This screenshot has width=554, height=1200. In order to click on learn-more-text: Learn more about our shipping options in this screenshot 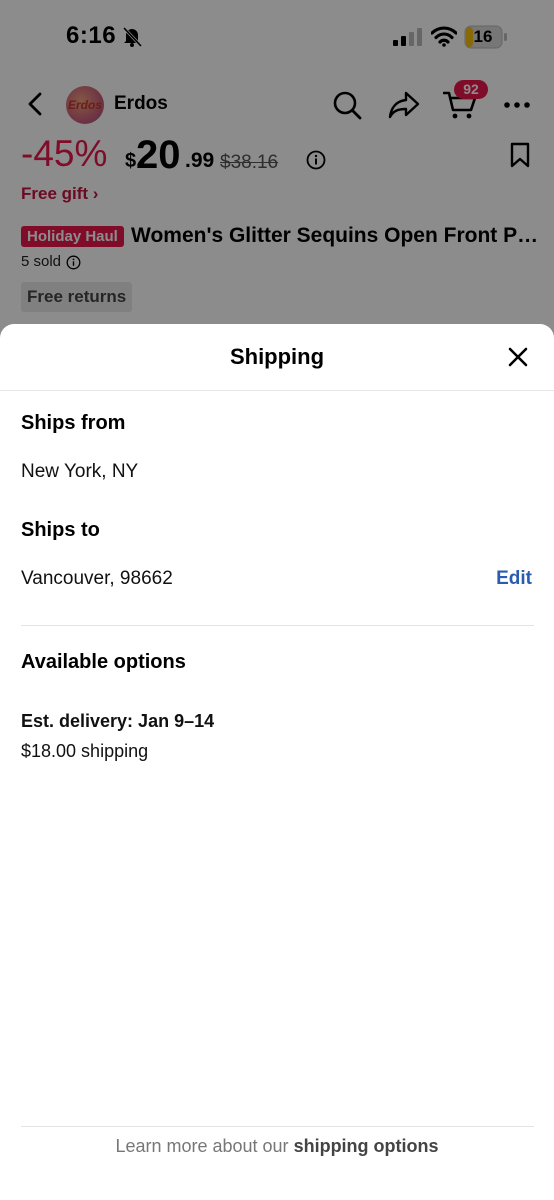, I will do `click(277, 1146)`.